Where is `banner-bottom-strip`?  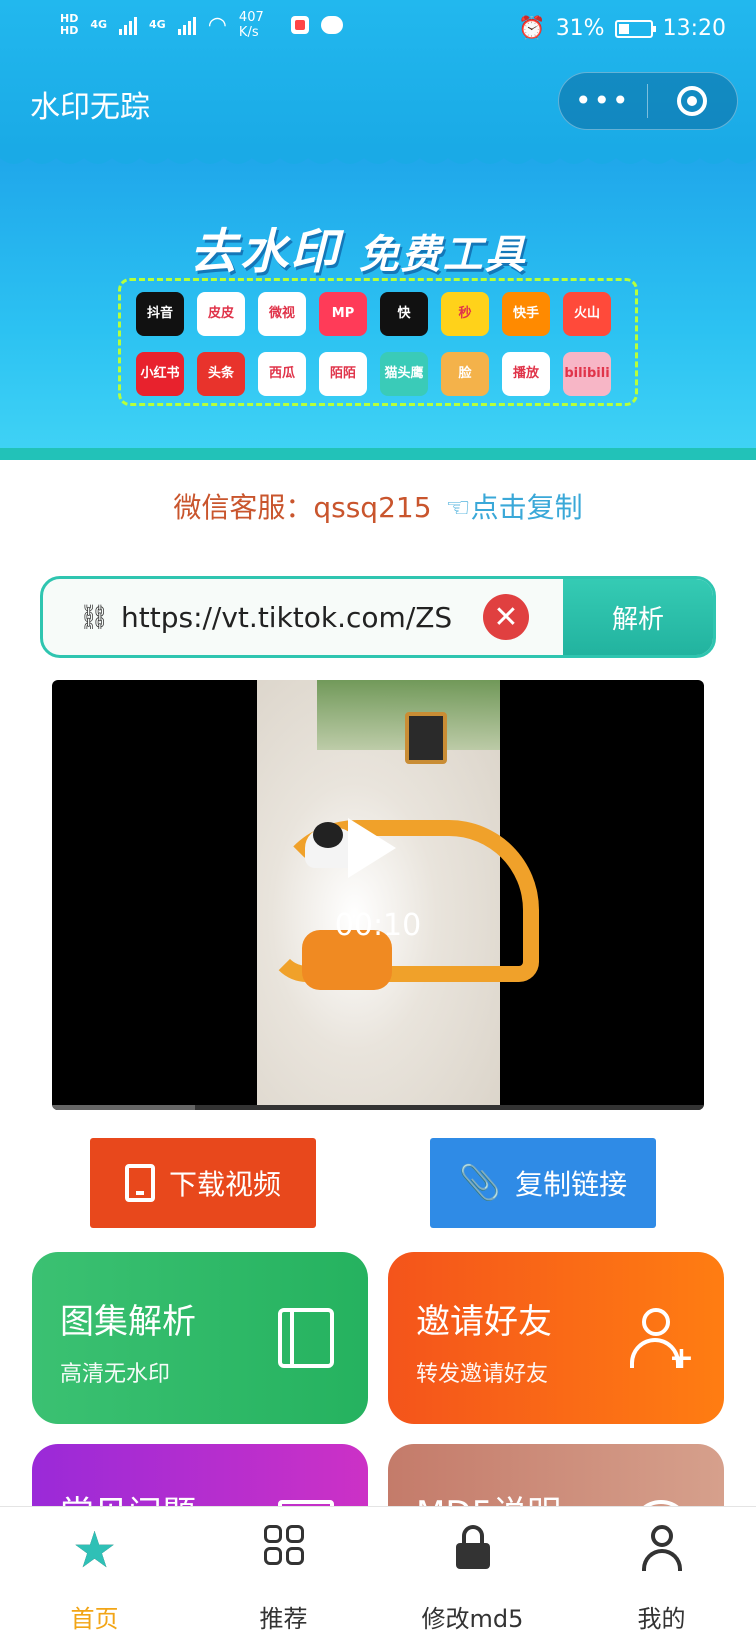 banner-bottom-strip is located at coordinates (378, 454).